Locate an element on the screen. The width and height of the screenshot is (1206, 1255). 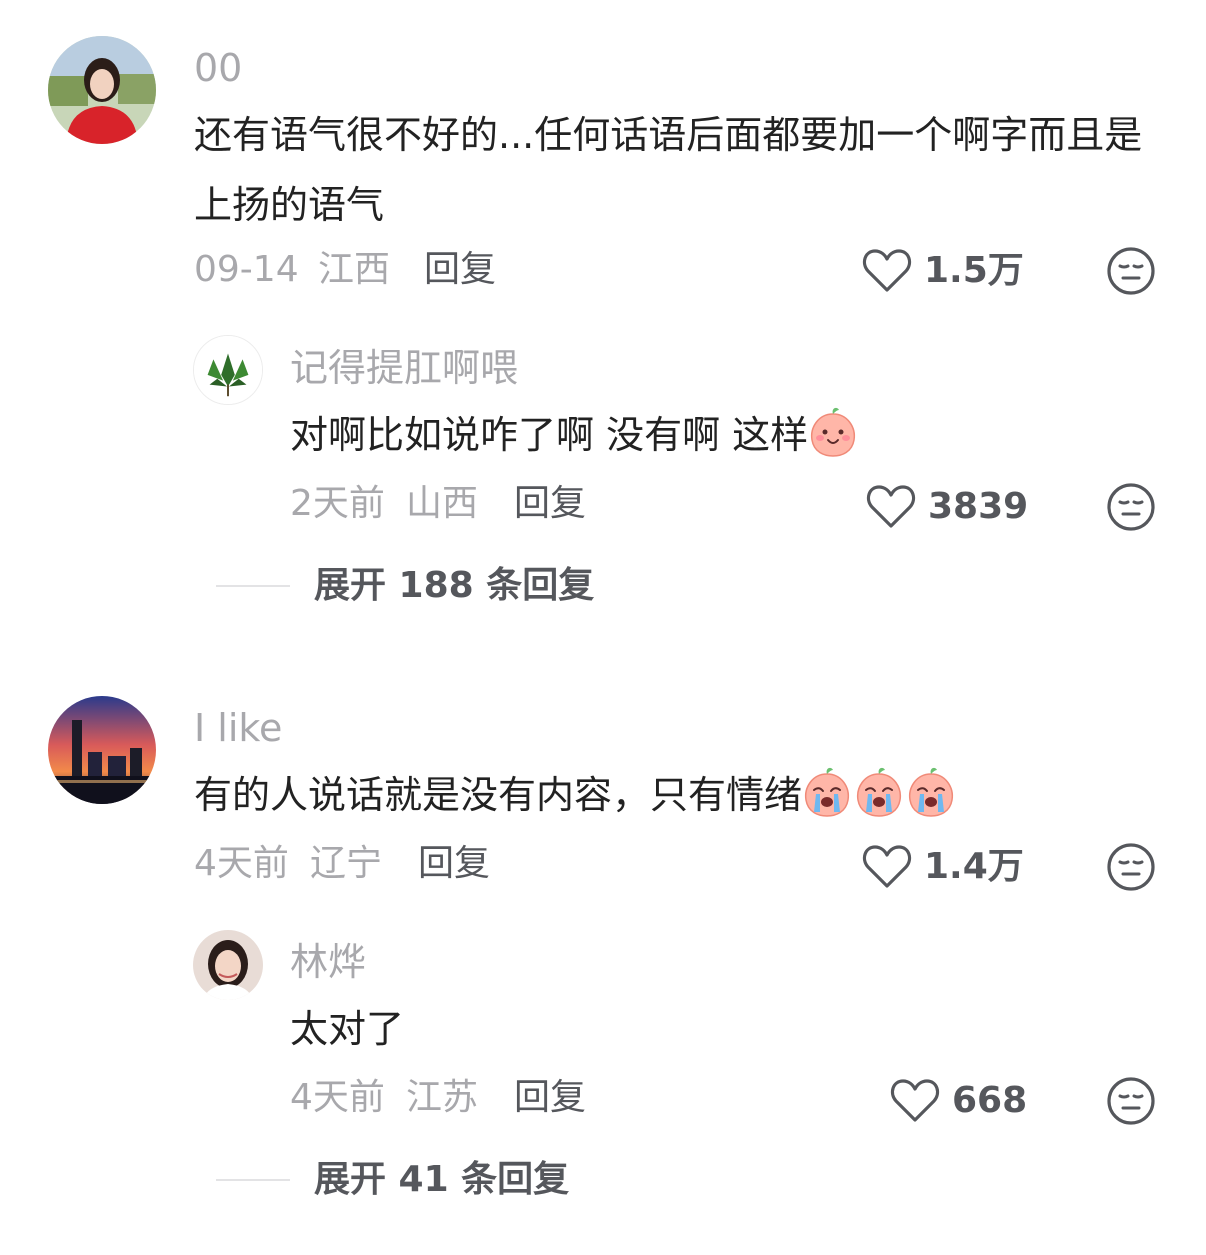
expand-replies-label: 展开 41 条回复 is located at coordinates (442, 1179).